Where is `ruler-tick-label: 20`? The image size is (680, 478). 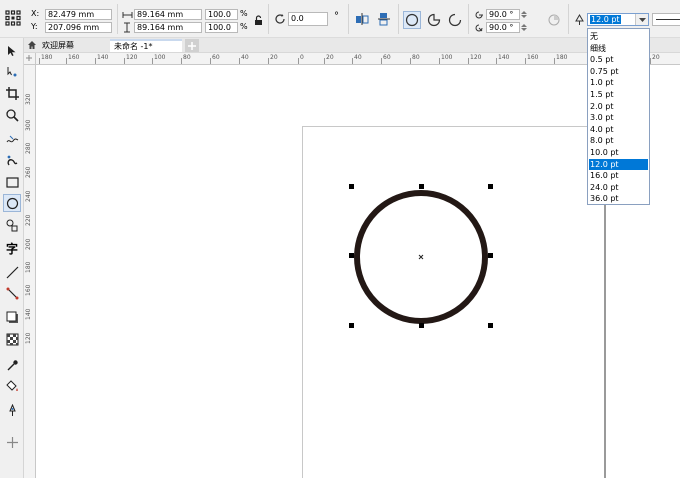
ruler-tick-label: 20 is located at coordinates (656, 57).